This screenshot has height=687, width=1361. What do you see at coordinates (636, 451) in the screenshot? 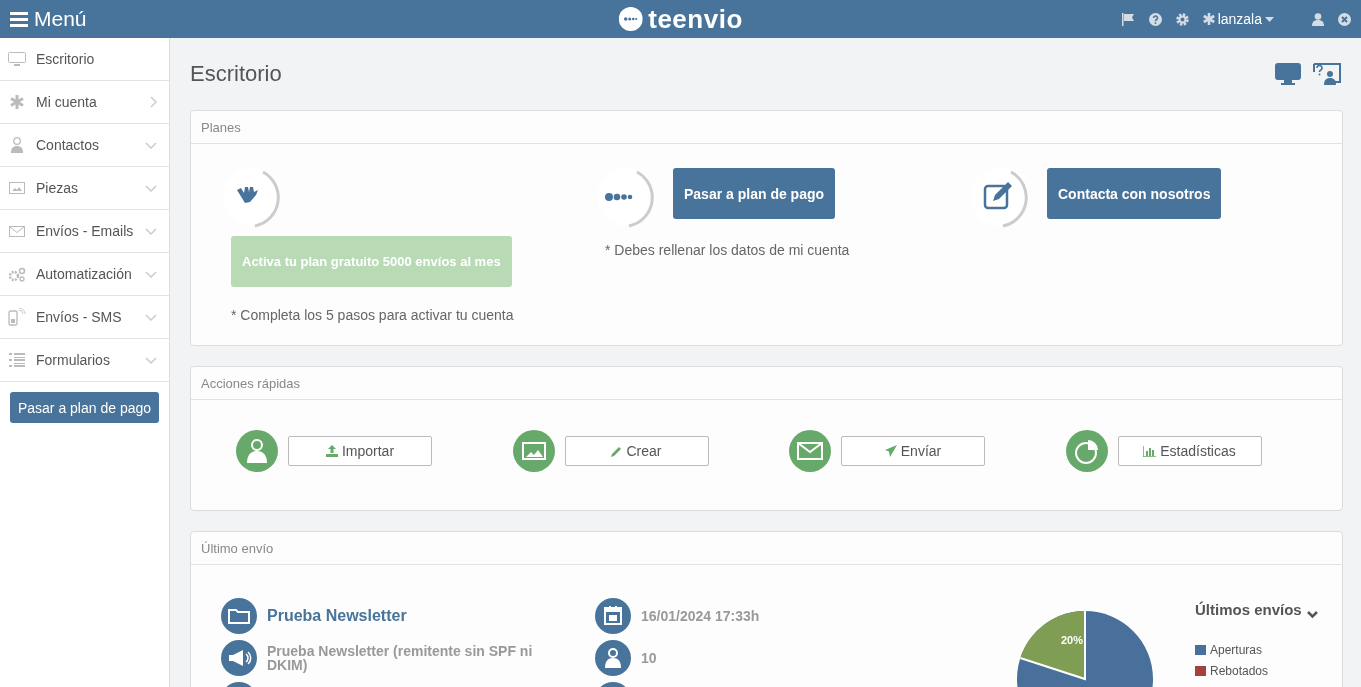
I see `action-button: Crear` at bounding box center [636, 451].